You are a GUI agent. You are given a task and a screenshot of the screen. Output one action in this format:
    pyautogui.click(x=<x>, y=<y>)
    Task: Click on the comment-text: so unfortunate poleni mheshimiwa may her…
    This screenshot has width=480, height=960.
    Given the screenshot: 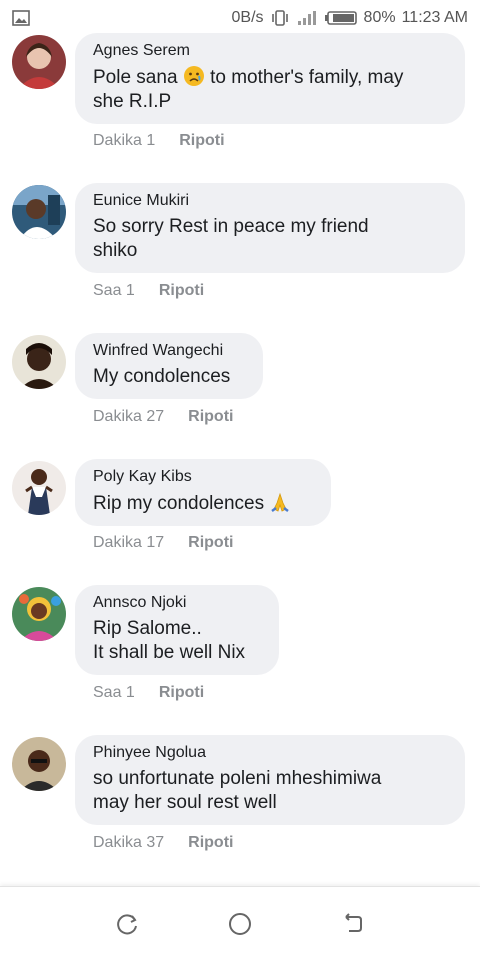 What is the action you would take?
    pyautogui.click(x=237, y=790)
    